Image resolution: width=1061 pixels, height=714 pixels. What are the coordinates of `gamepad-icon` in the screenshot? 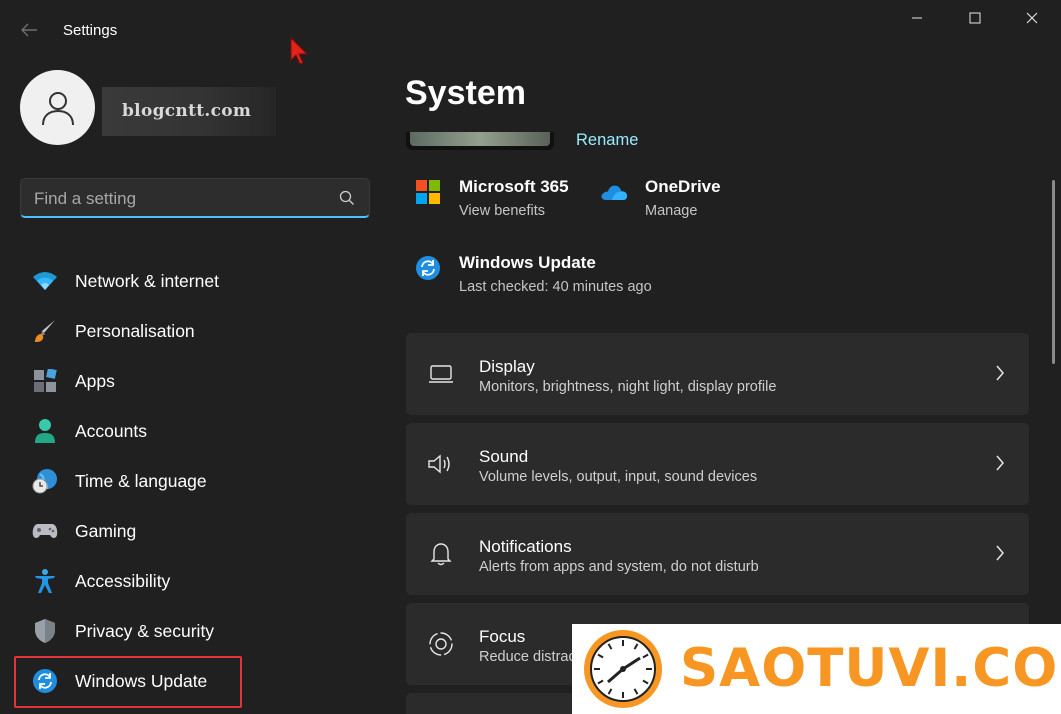 It's located at (45, 531).